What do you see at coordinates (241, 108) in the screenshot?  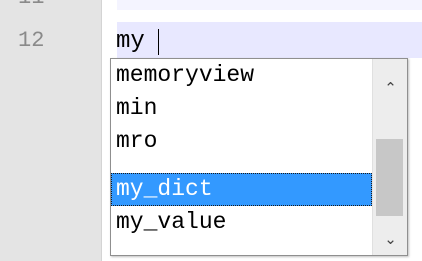 I see `autocomplete-item: min` at bounding box center [241, 108].